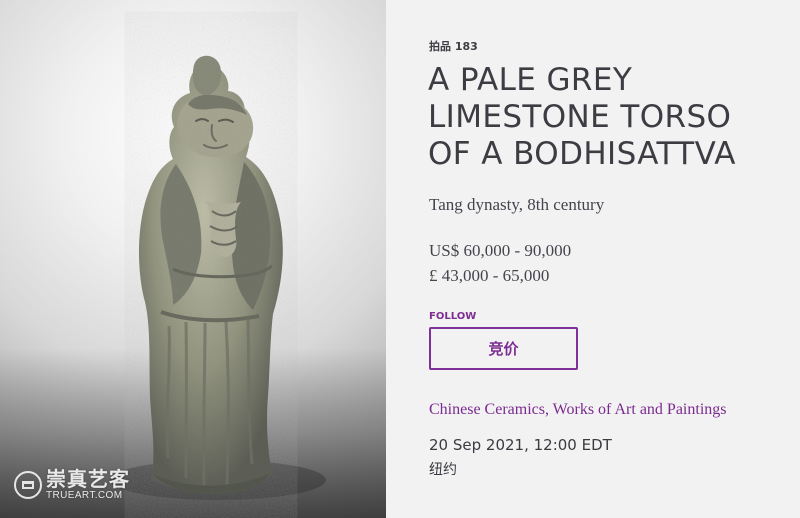 The image size is (800, 518). What do you see at coordinates (500, 263) in the screenshot?
I see `estimate-block: US$ 60,000 - 90,000 £ 43,000 - 65,000` at bounding box center [500, 263].